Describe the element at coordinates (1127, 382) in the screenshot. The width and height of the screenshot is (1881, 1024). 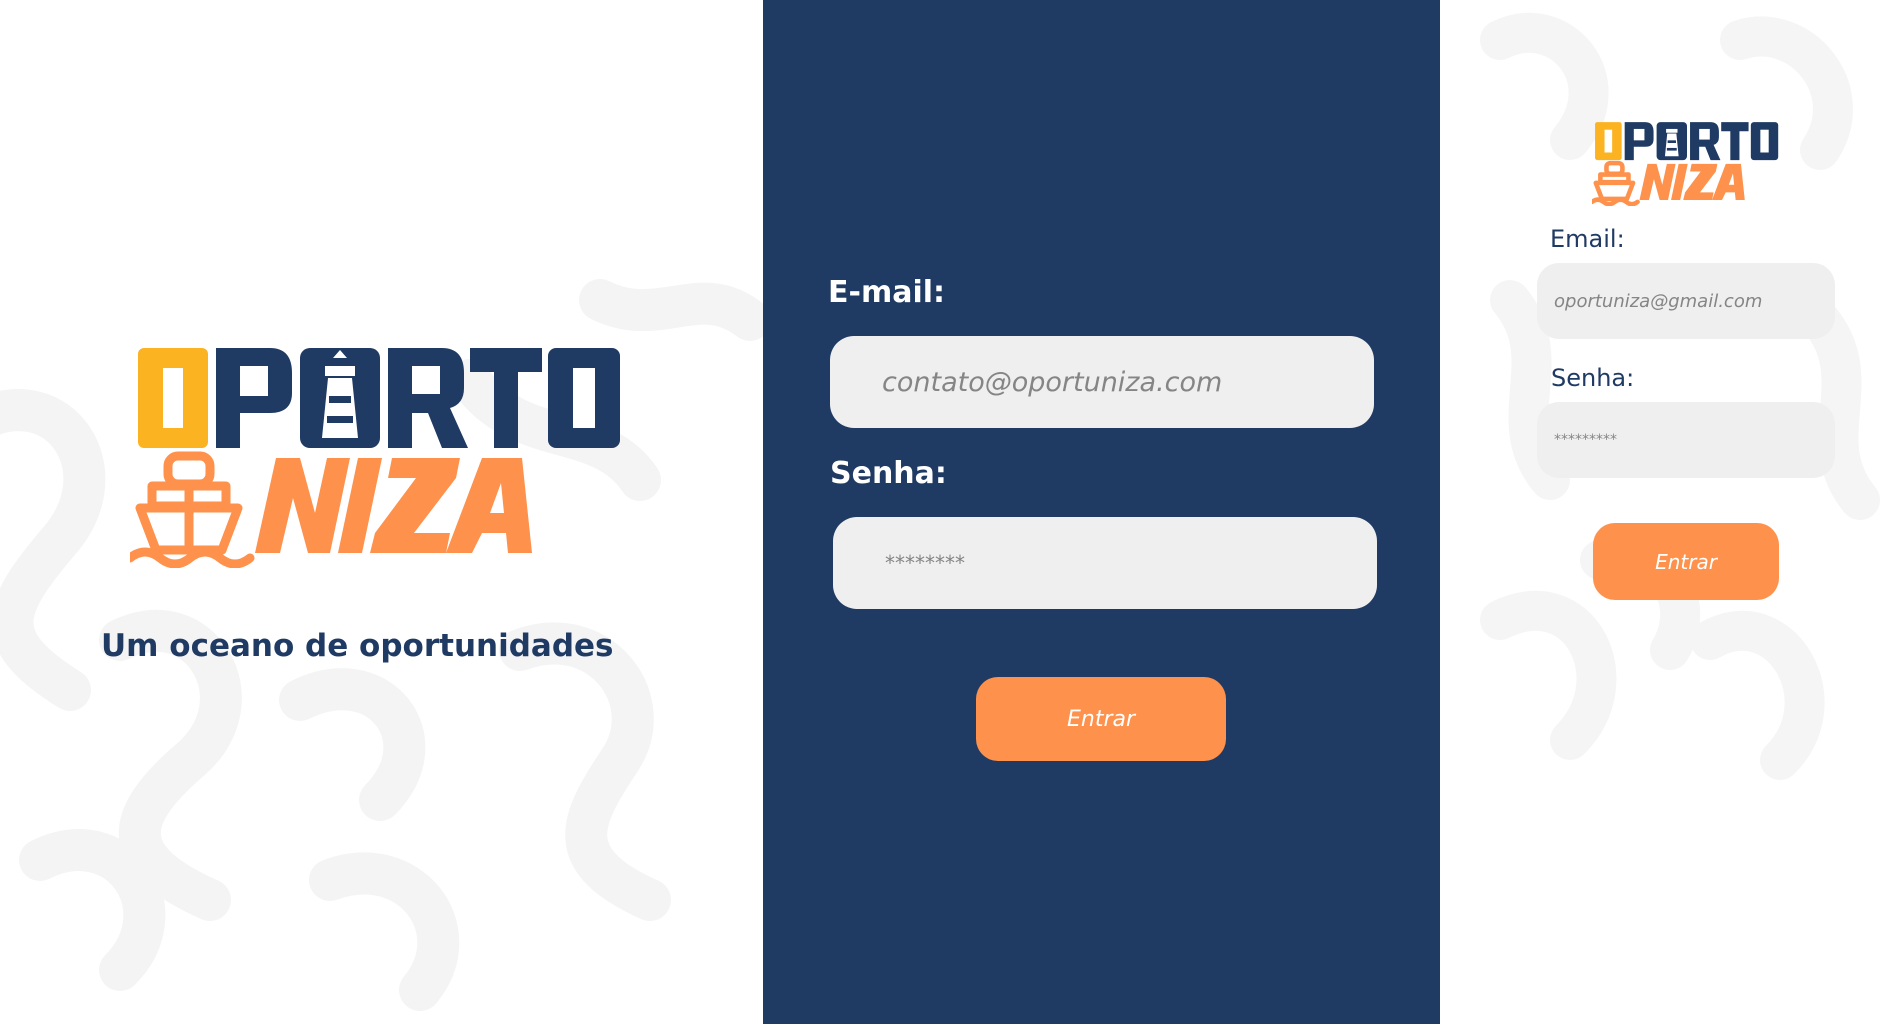
I see `email-input` at that location.